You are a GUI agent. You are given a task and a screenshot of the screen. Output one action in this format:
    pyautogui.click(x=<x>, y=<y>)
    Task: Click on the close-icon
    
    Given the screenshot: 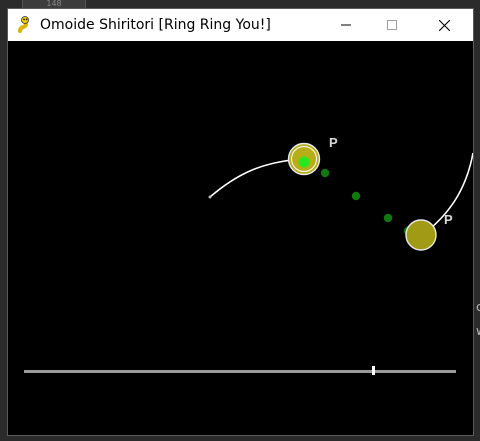 What is the action you would take?
    pyautogui.click(x=444, y=25)
    